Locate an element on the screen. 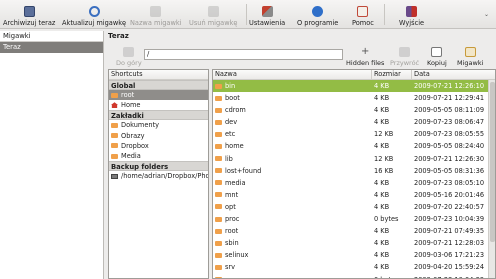  scrollbar-thumb is located at coordinates (492, 162).